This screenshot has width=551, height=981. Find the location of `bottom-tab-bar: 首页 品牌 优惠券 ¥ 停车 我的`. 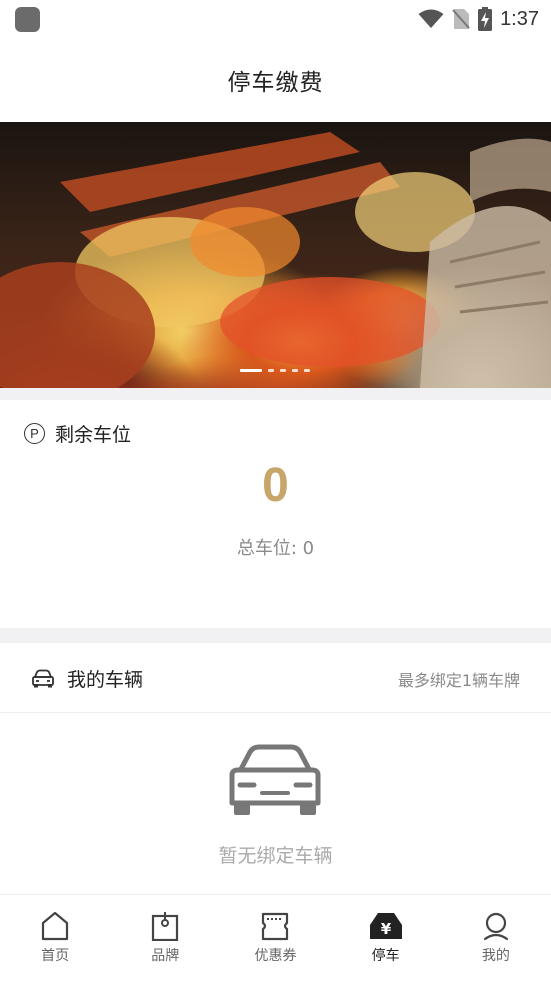

bottom-tab-bar: 首页 品牌 优惠券 ¥ 停车 我的 is located at coordinates (275, 937).